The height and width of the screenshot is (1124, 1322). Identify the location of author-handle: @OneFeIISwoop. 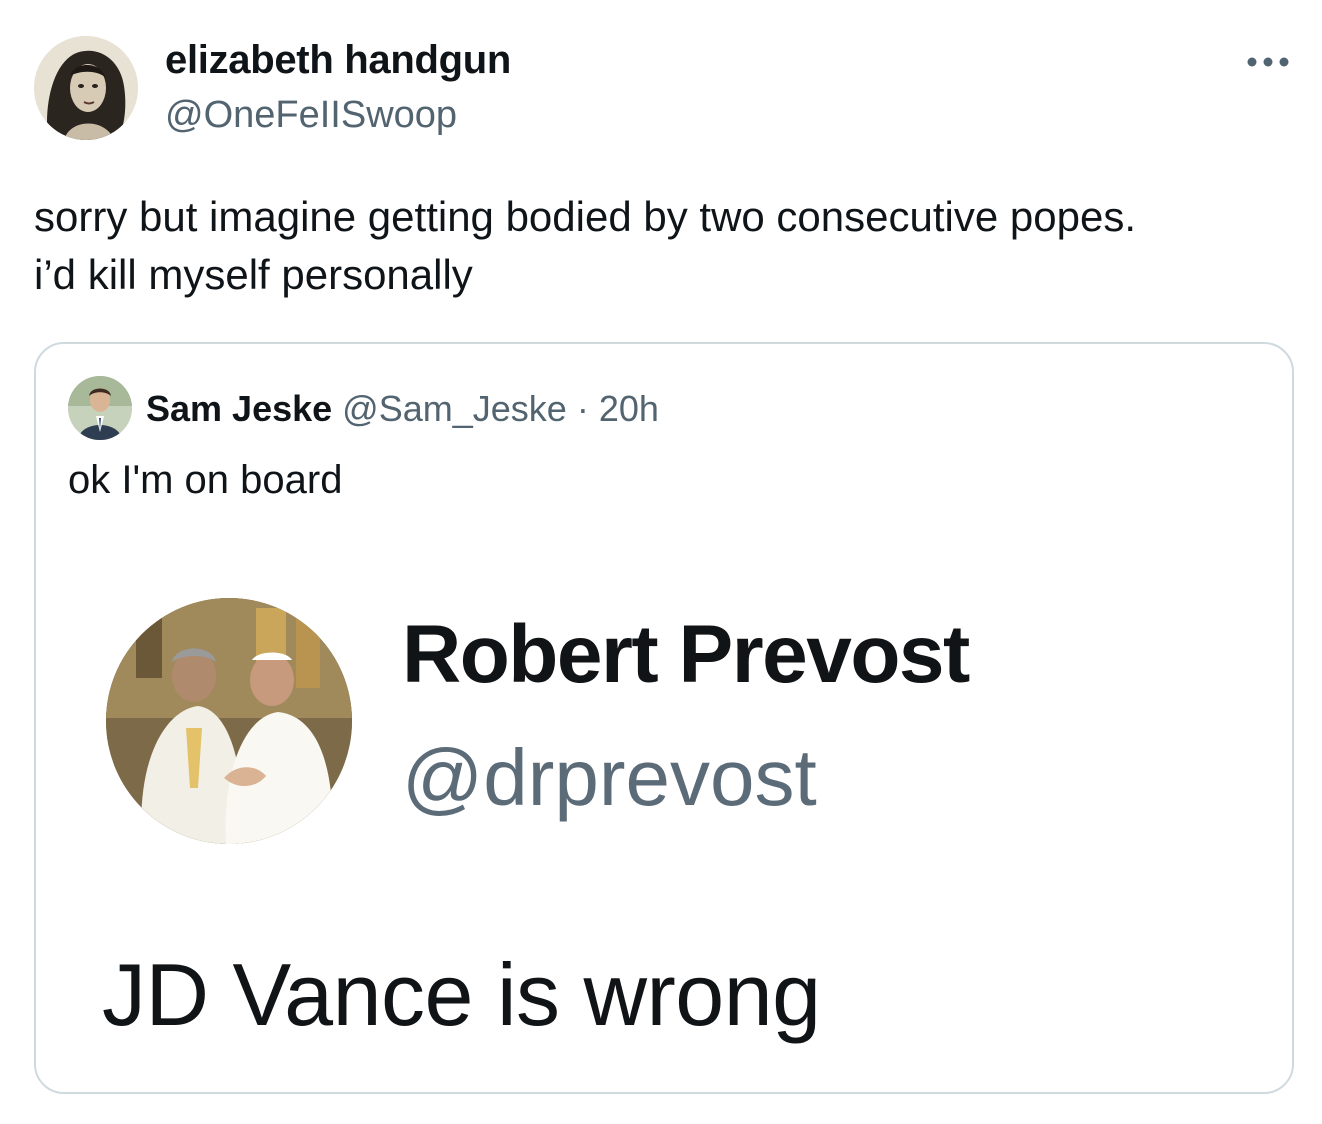
(311, 115).